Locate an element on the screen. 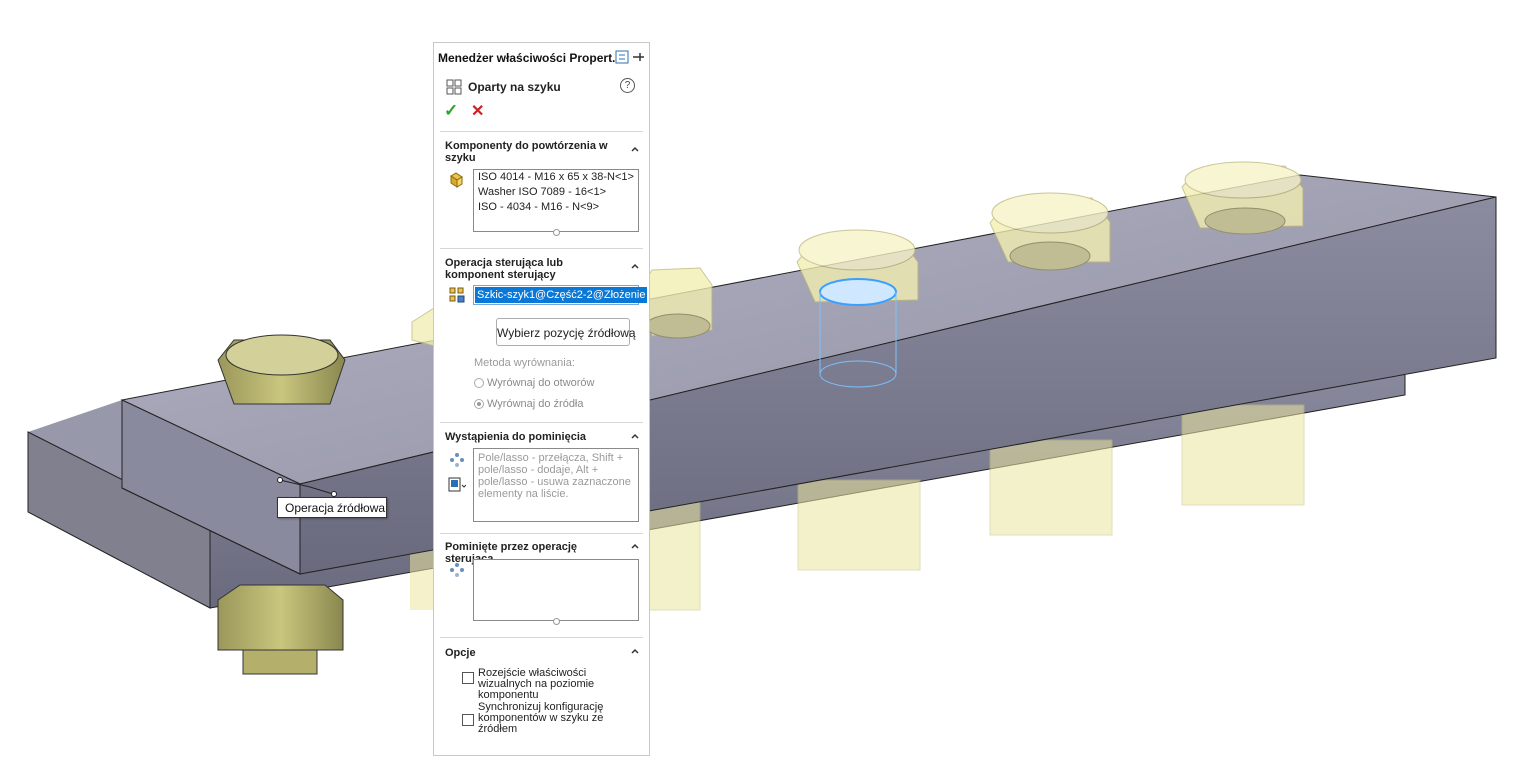 The width and height of the screenshot is (1536, 779). align-source-radio: Wyrównaj do źródła is located at coordinates (529, 404).